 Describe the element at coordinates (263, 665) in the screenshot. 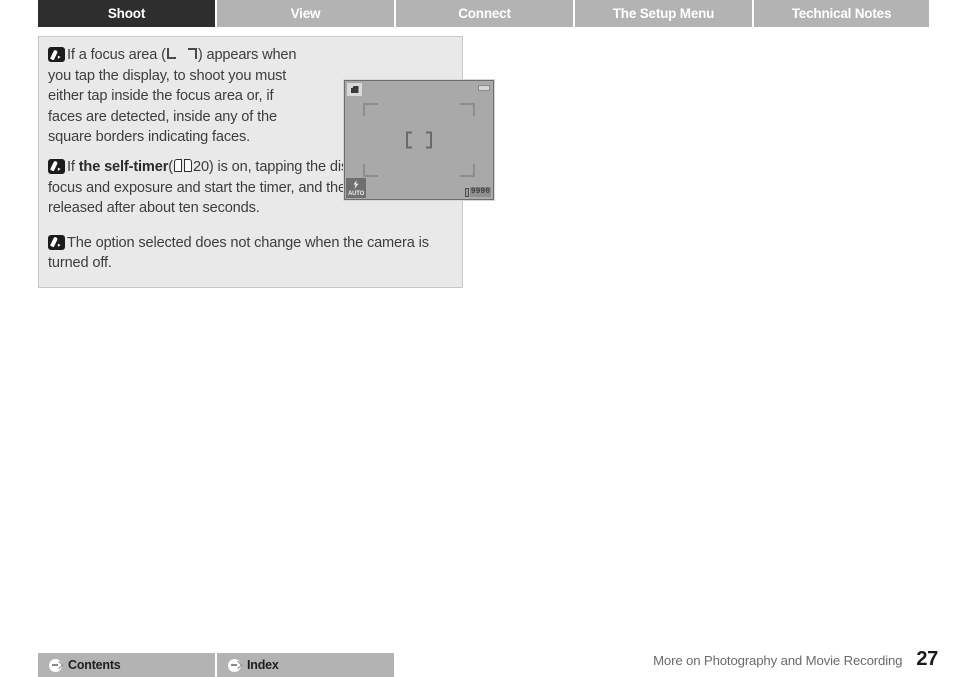

I see `index-button-label: Index` at that location.